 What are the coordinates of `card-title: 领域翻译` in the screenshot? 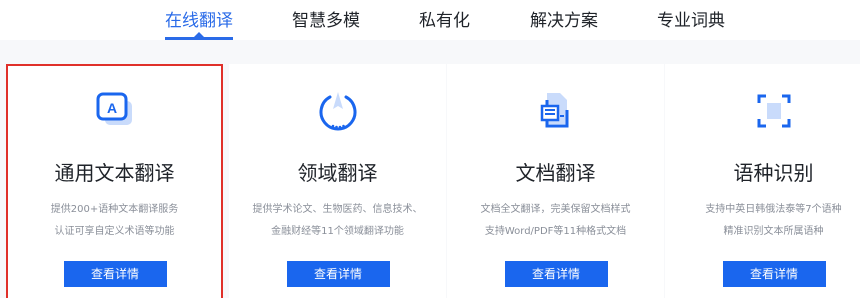 It's located at (337, 173).